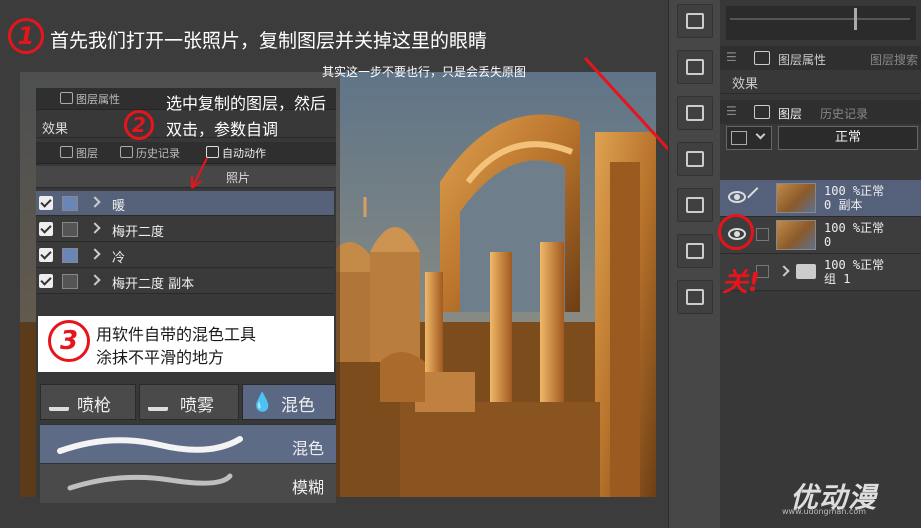 The width and height of the screenshot is (921, 528). I want to click on window-icon, so click(695, 159).